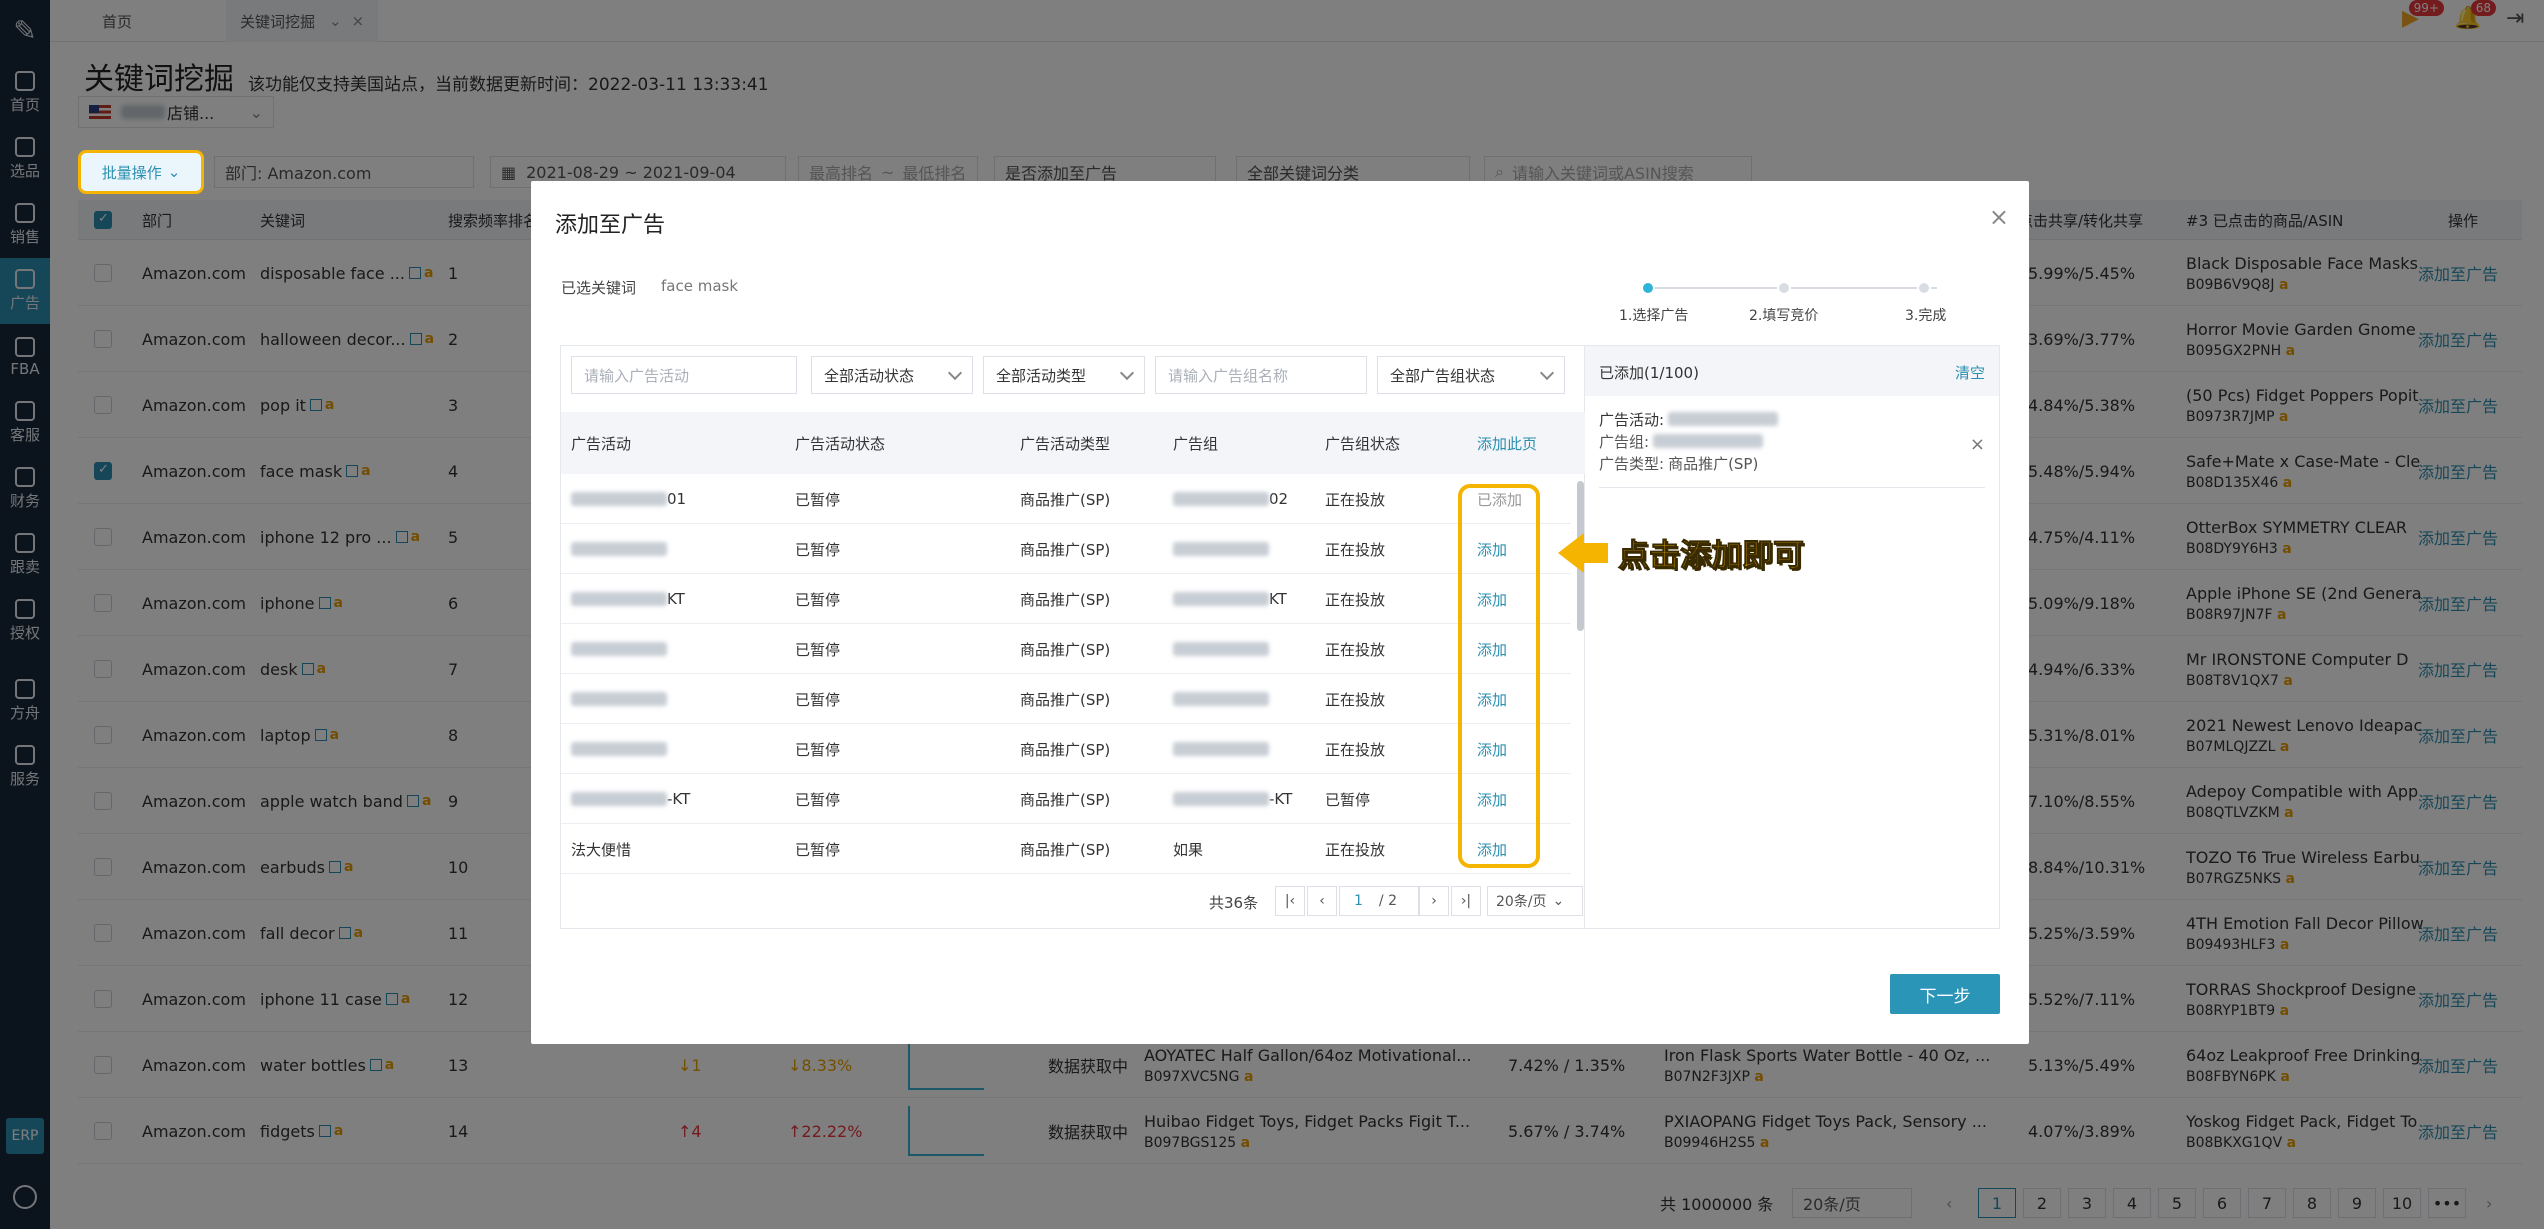 Image resolution: width=2544 pixels, height=1229 pixels. Describe the element at coordinates (1792, 448) in the screenshot. I see `added-ad-item: 广告活动: 广告组: 广告类型: 商品推广(SP) ×` at that location.